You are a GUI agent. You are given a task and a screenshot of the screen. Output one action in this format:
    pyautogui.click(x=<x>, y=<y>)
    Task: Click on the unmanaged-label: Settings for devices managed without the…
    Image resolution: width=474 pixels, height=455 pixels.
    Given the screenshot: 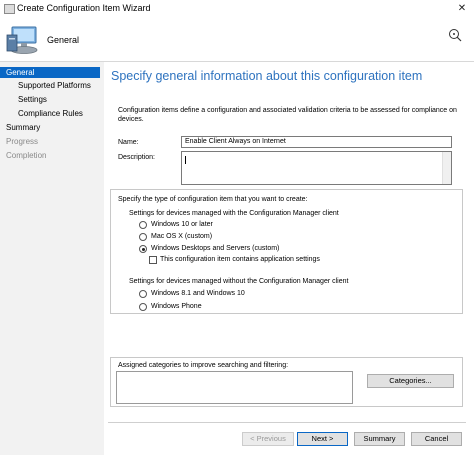 What is the action you would take?
    pyautogui.click(x=239, y=281)
    